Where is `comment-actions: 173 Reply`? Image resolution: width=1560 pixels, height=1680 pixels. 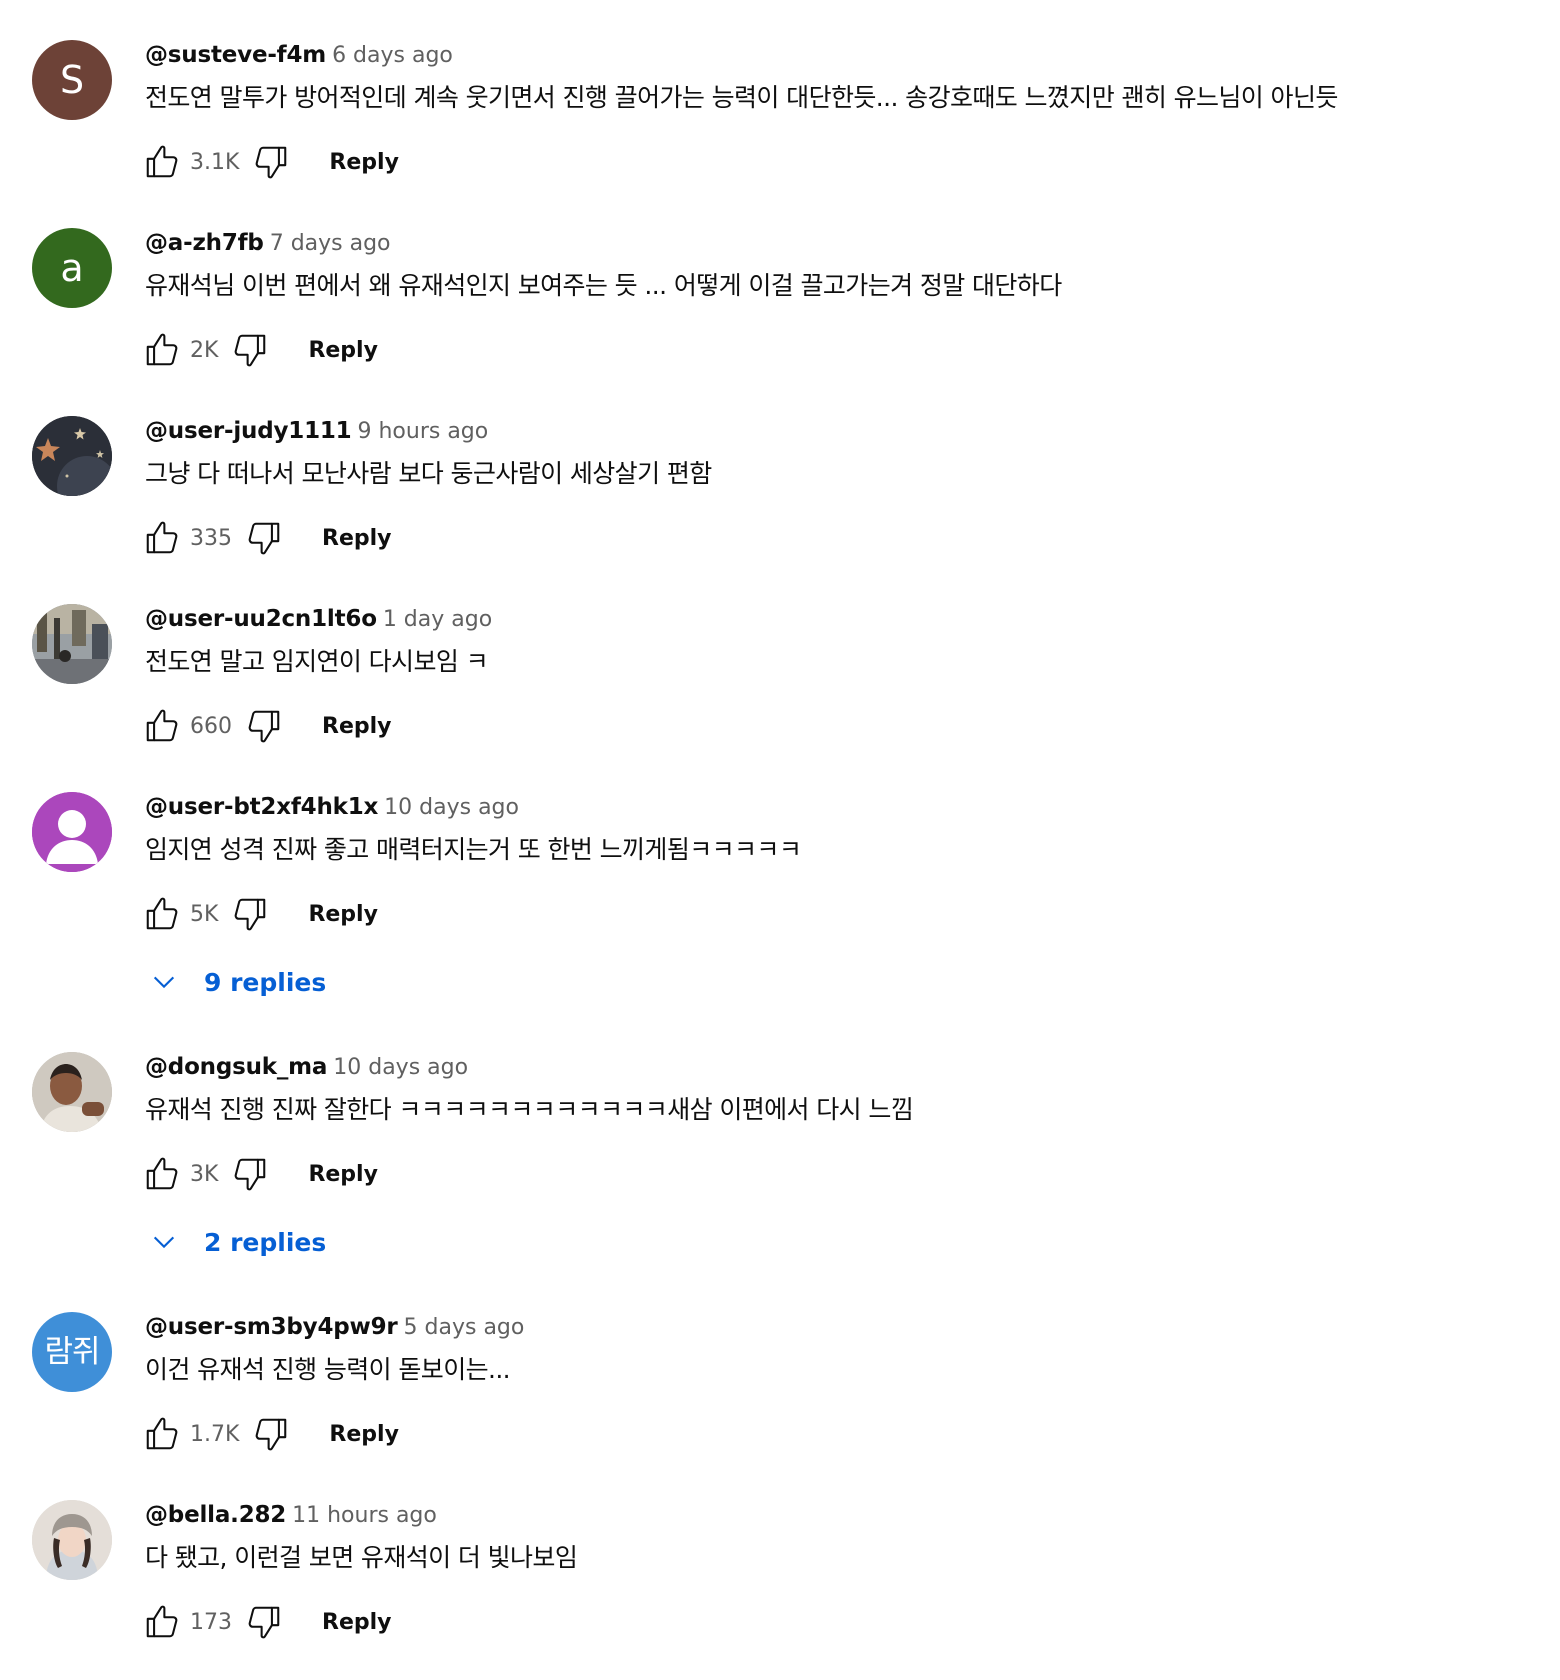 comment-actions: 173 Reply is located at coordinates (266, 1622).